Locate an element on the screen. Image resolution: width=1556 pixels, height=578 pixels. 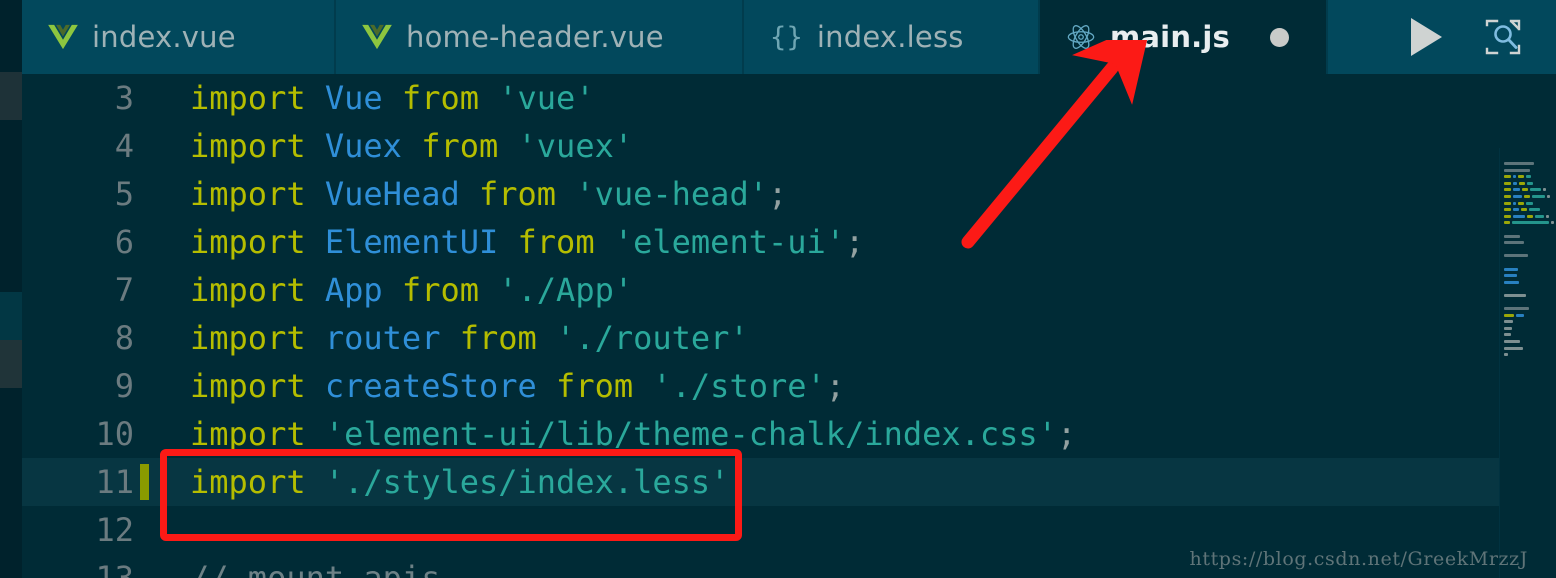
tab-home-header-vue: home-header.vue is located at coordinates (540, 37).